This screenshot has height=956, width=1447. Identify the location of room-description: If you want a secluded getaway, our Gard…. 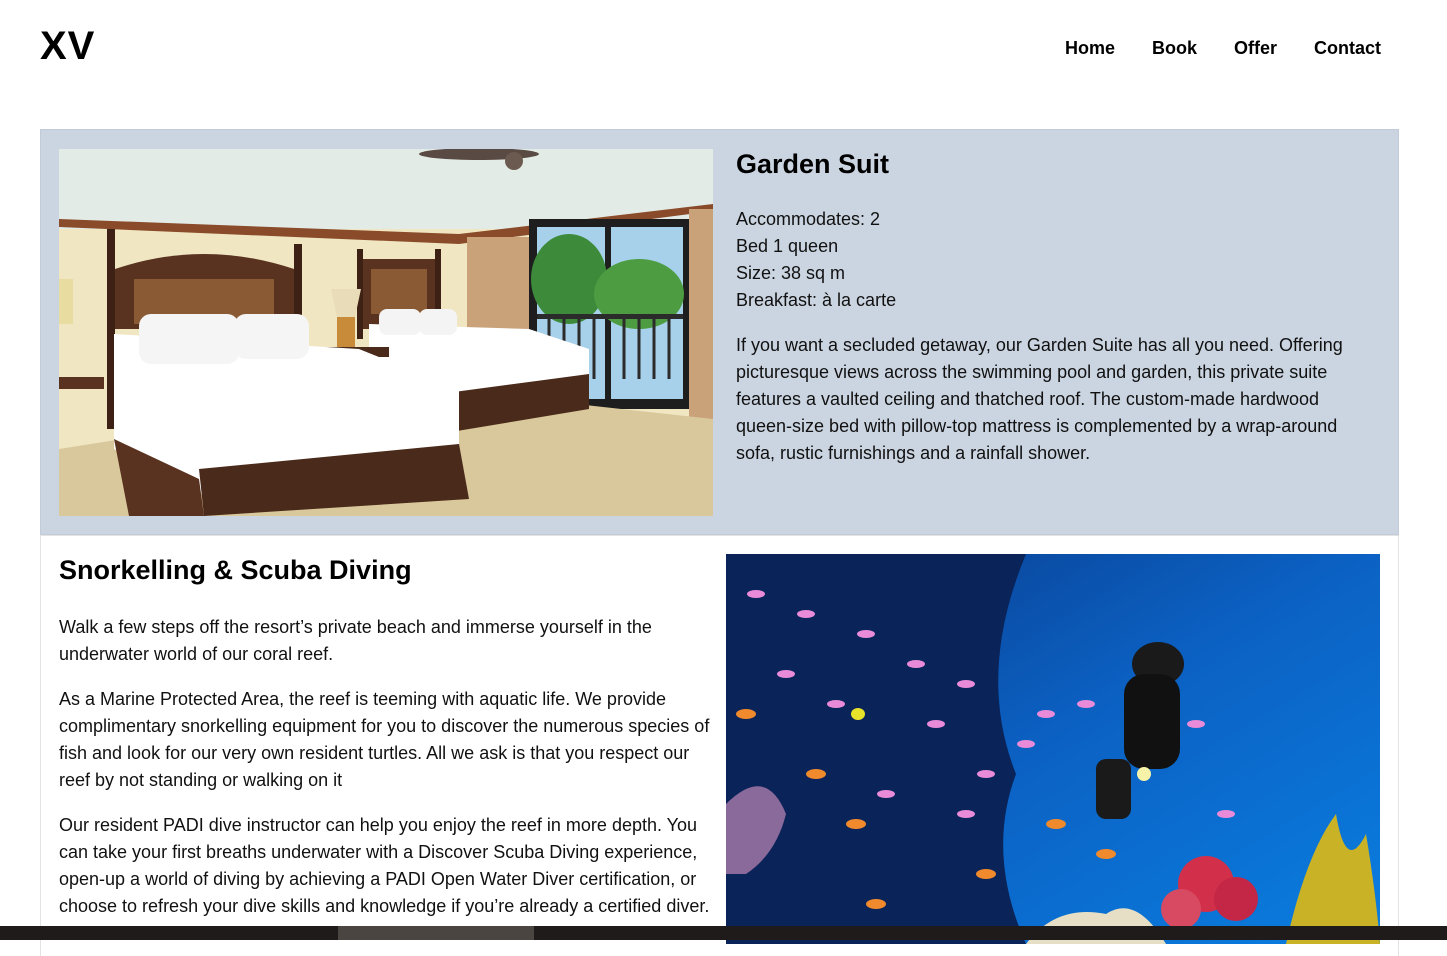
(1039, 398).